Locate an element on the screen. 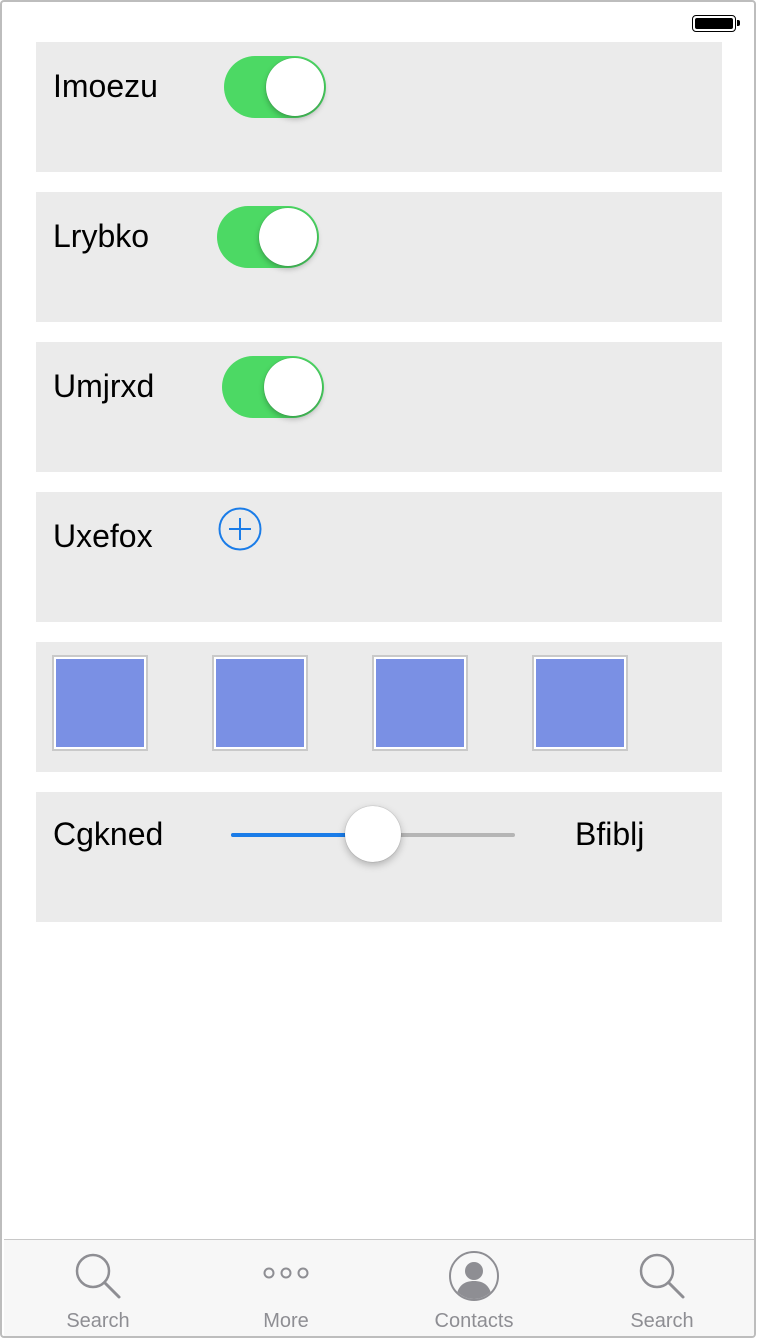 The width and height of the screenshot is (760, 1340). tab-contacts: Contacts is located at coordinates (474, 1288).